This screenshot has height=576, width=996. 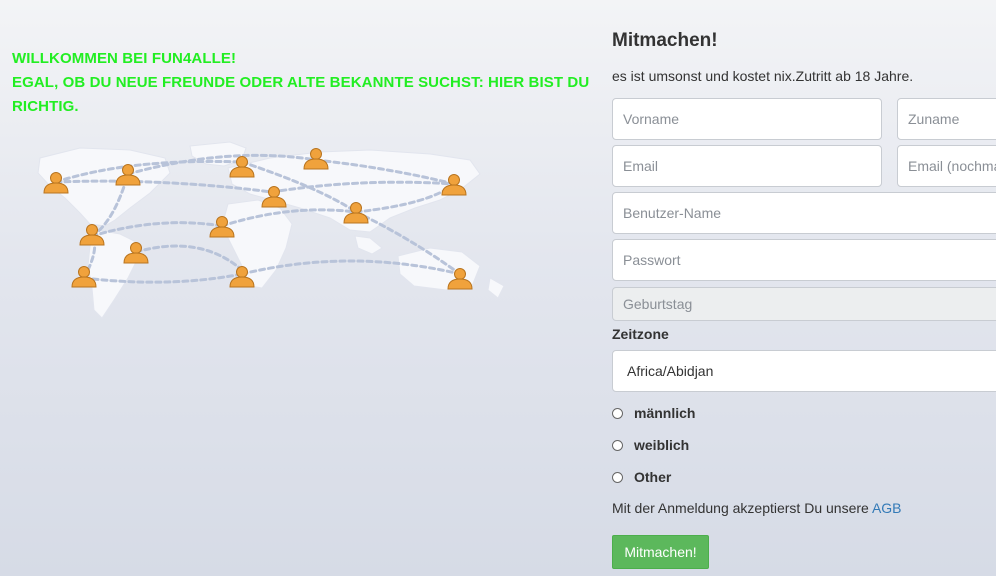 I want to click on lastname-field, so click(x=946, y=119).